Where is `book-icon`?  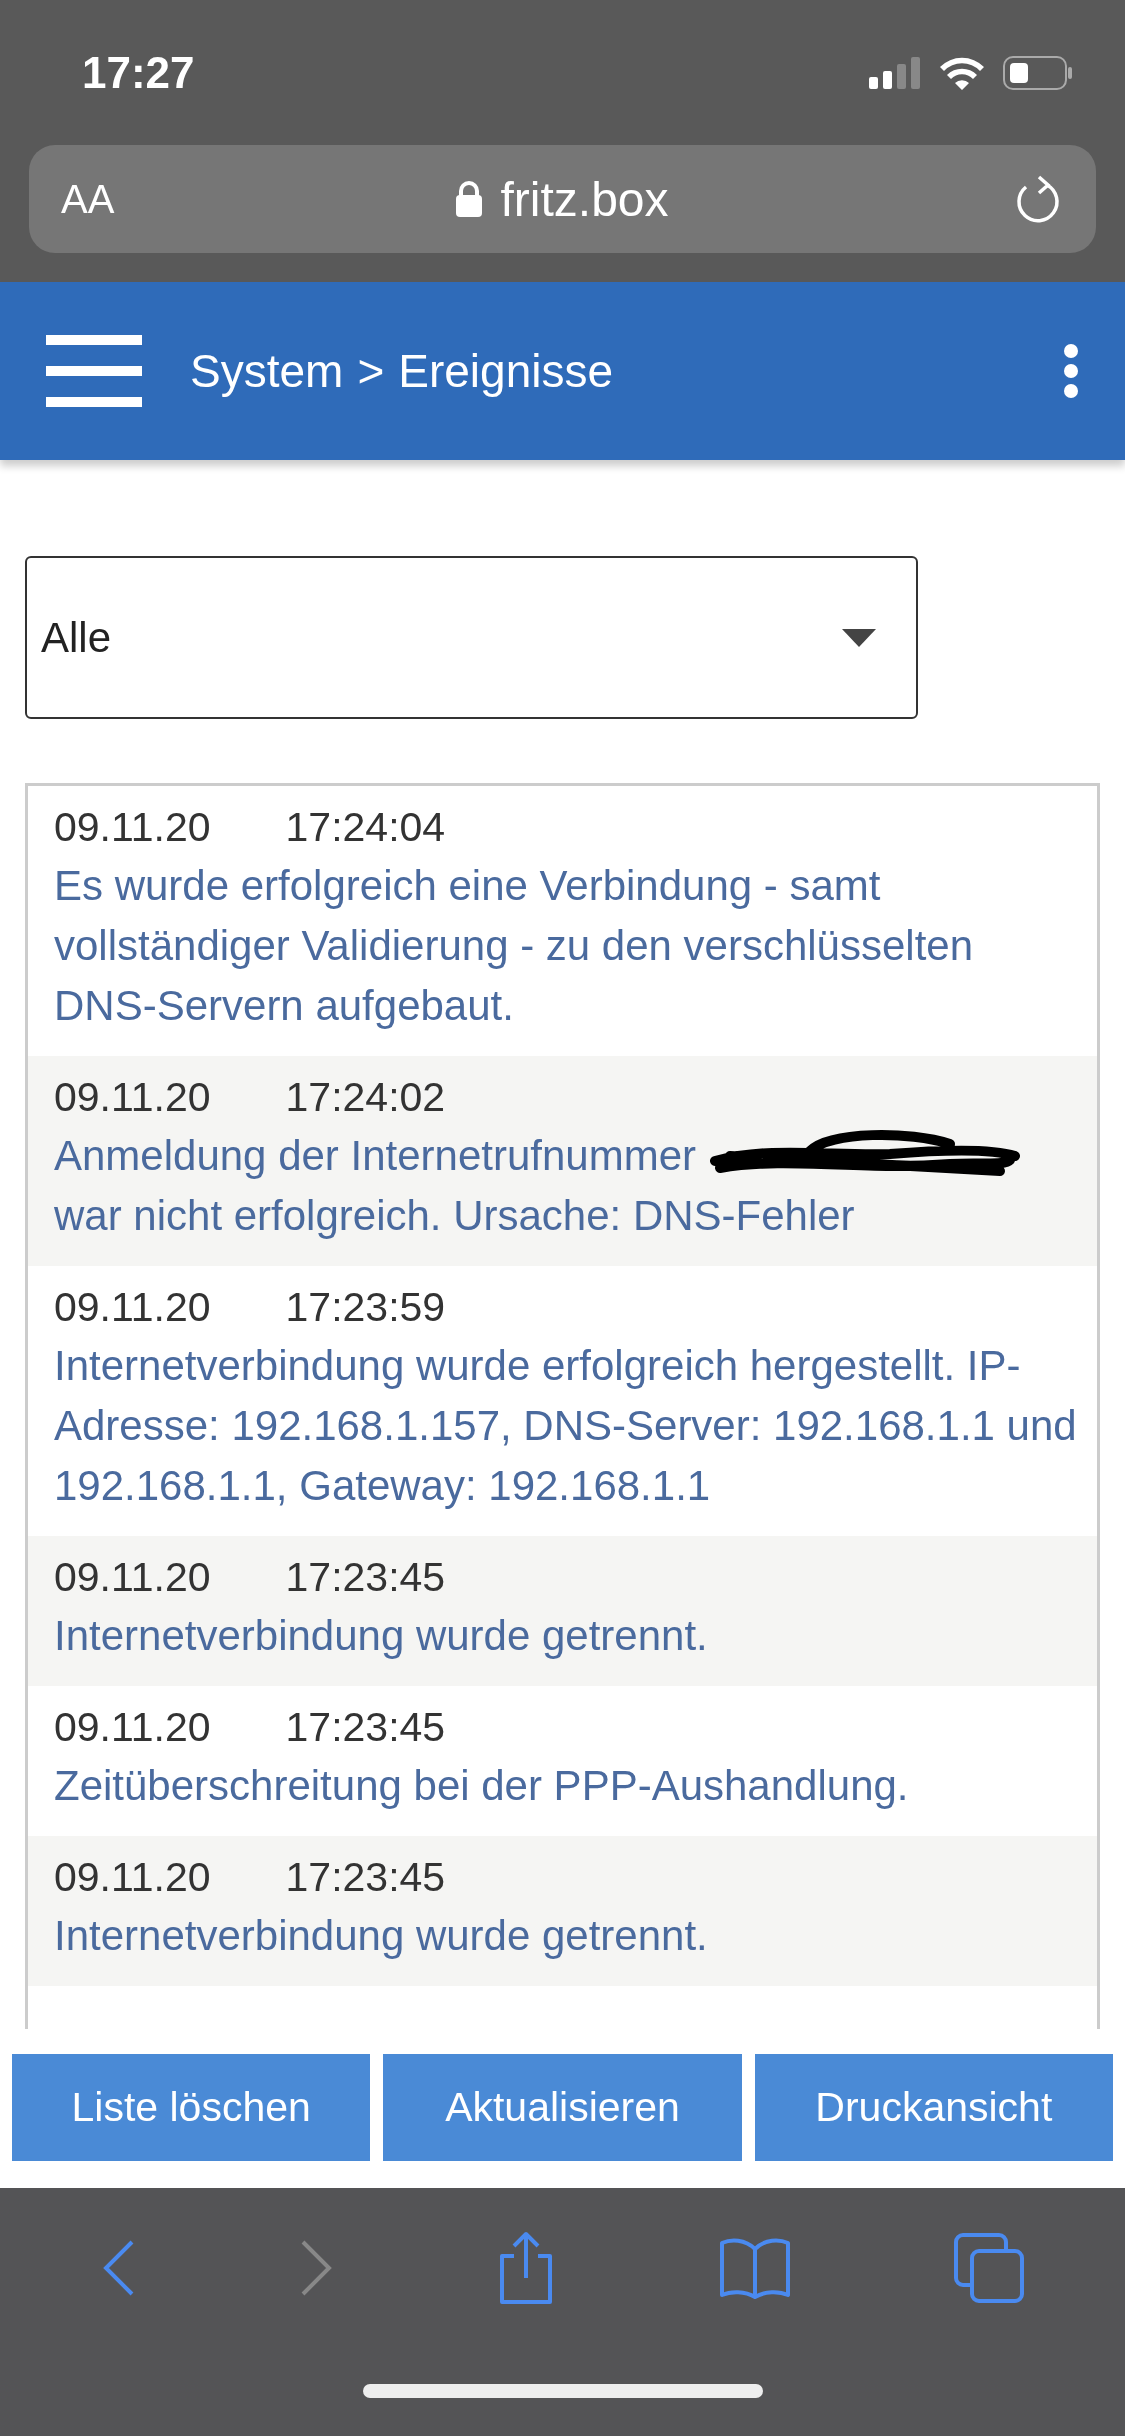 book-icon is located at coordinates (754, 2268).